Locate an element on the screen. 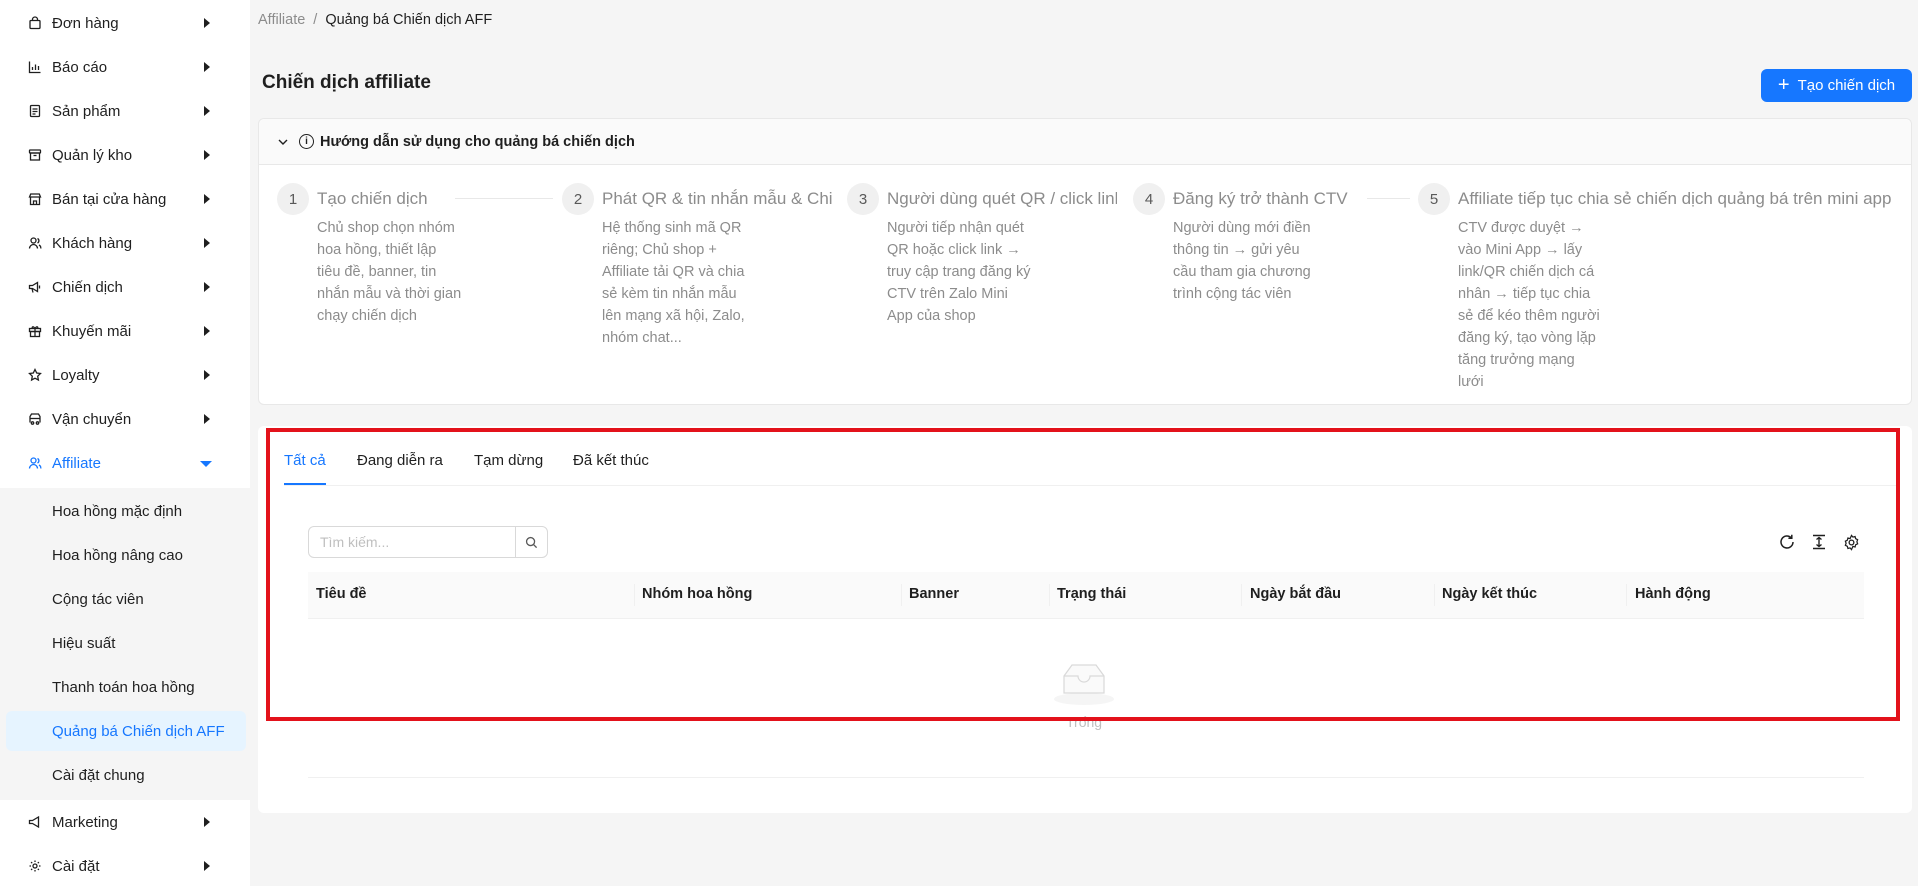 The image size is (1918, 886). tab-paused: Tạm dừng is located at coordinates (508, 460).